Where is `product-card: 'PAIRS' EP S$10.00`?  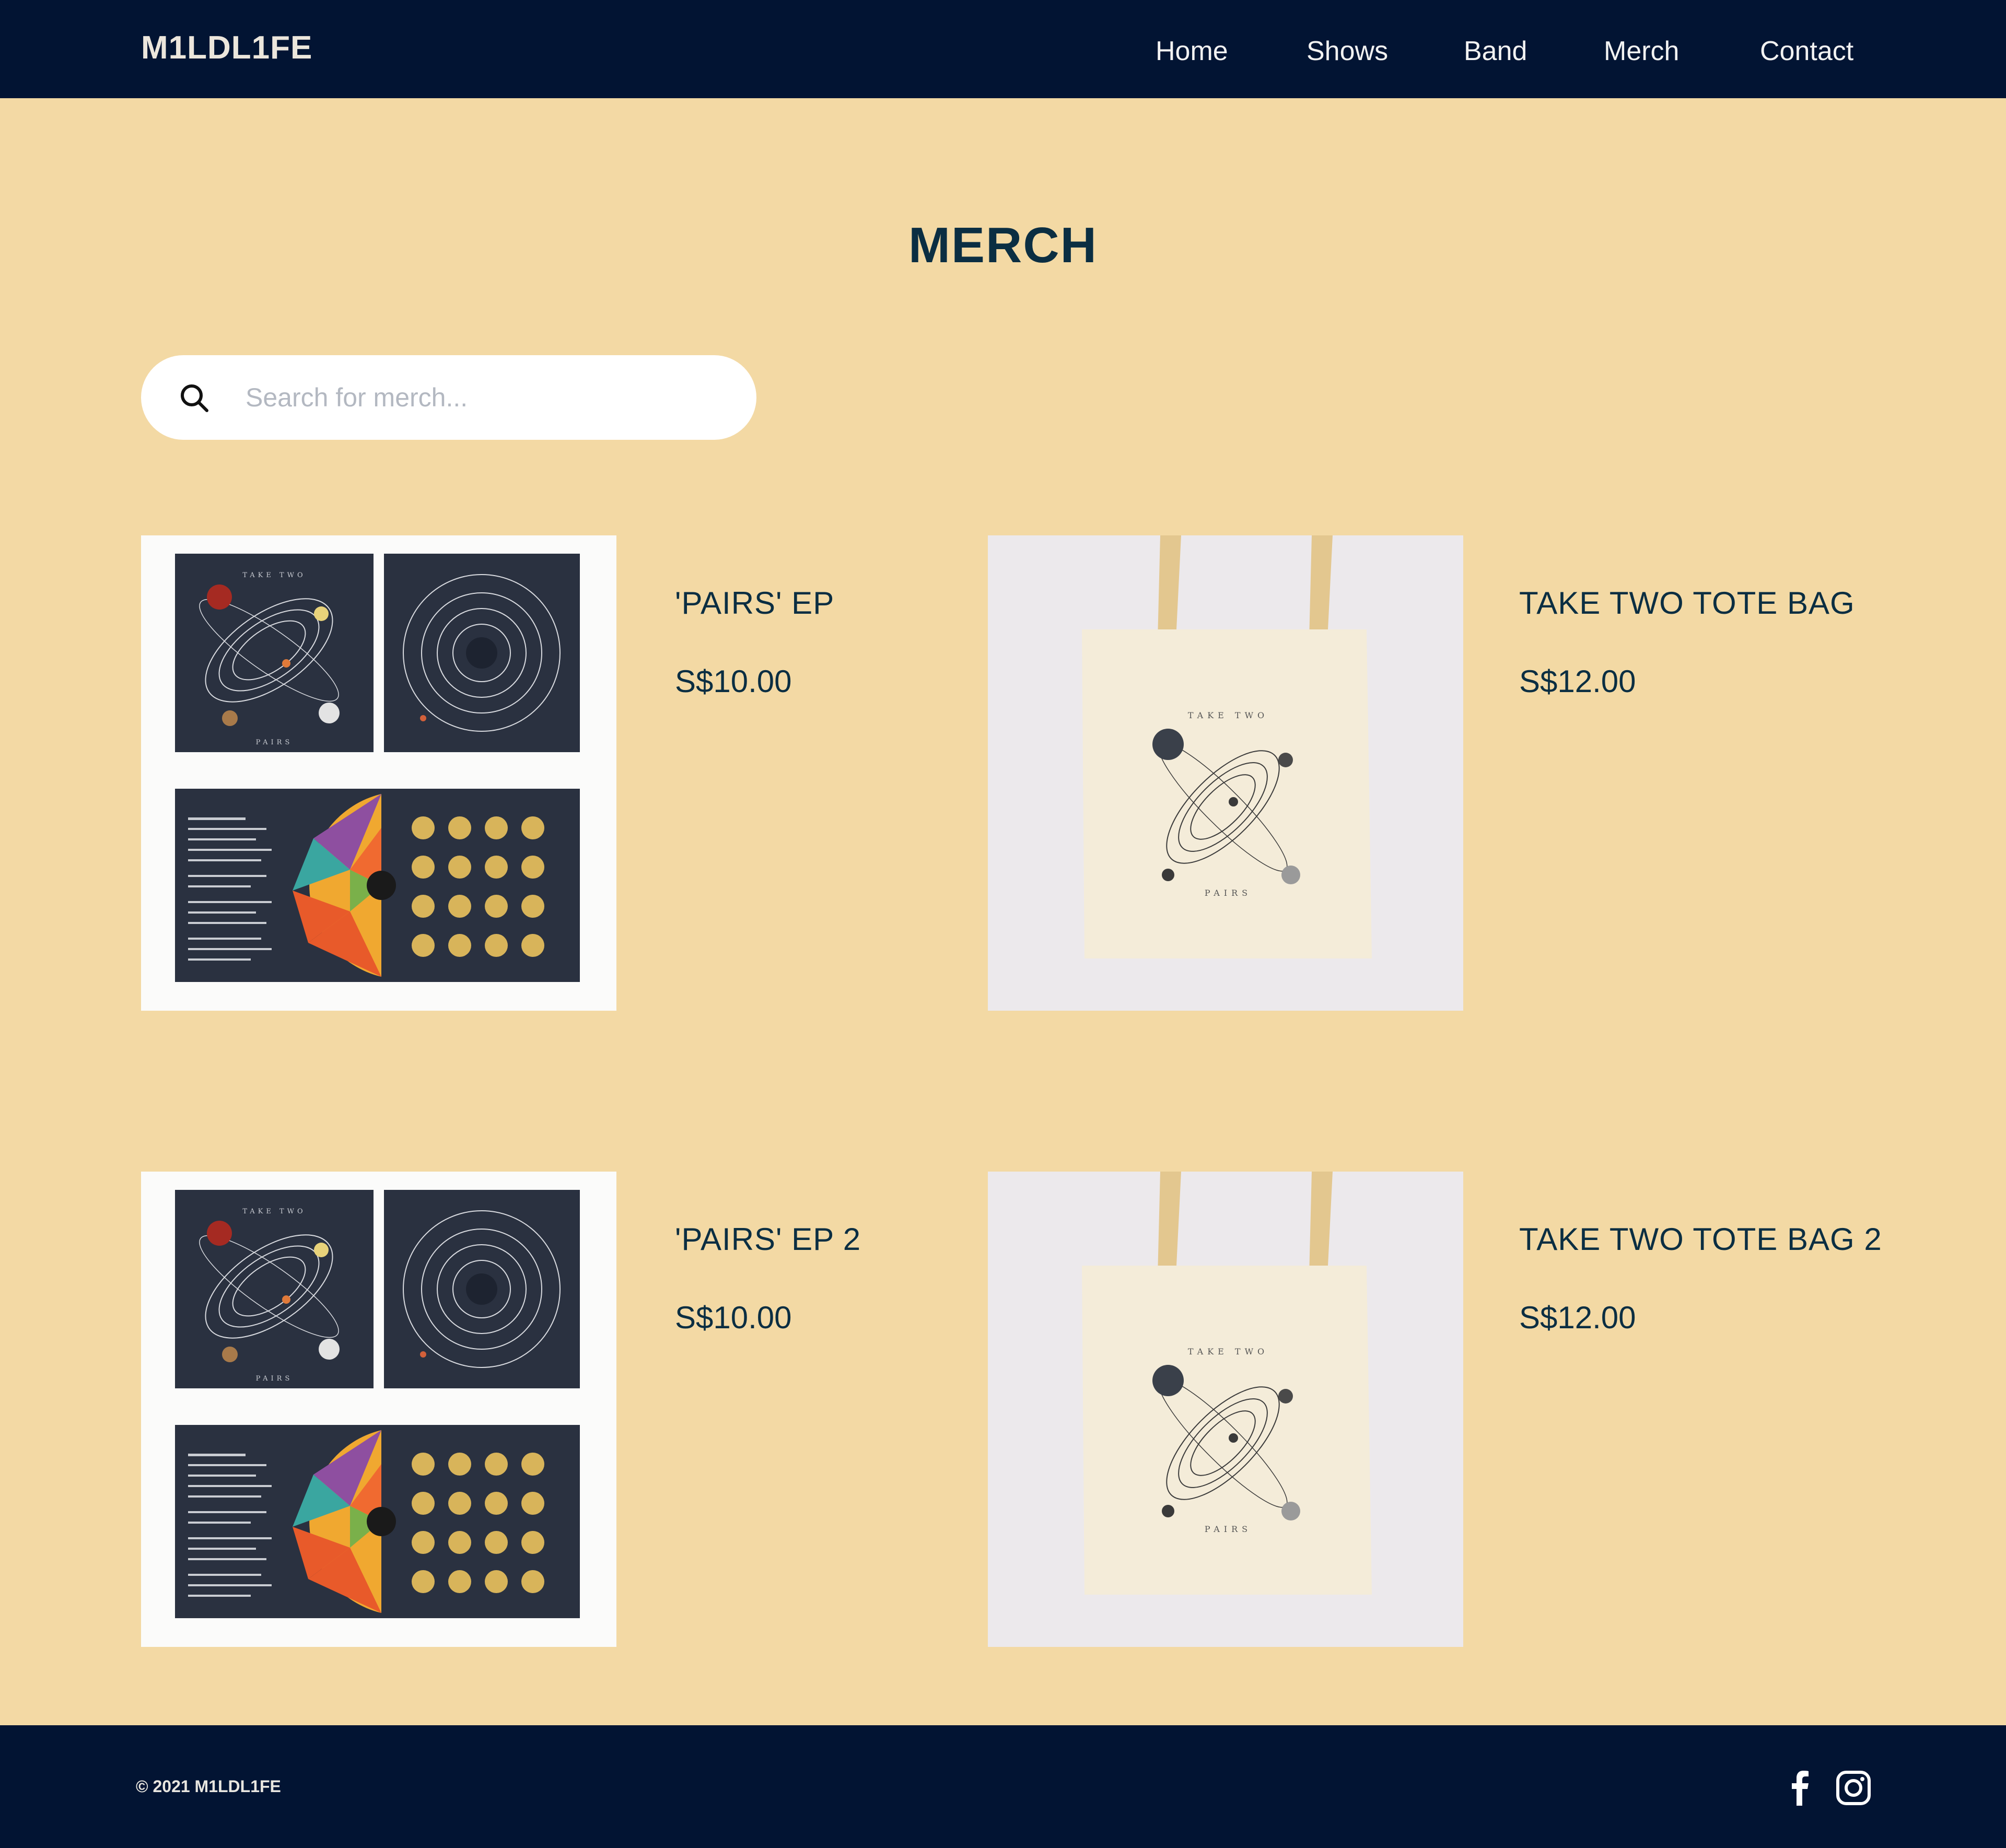
product-card: 'PAIRS' EP S$10.00 is located at coordinates (553, 773).